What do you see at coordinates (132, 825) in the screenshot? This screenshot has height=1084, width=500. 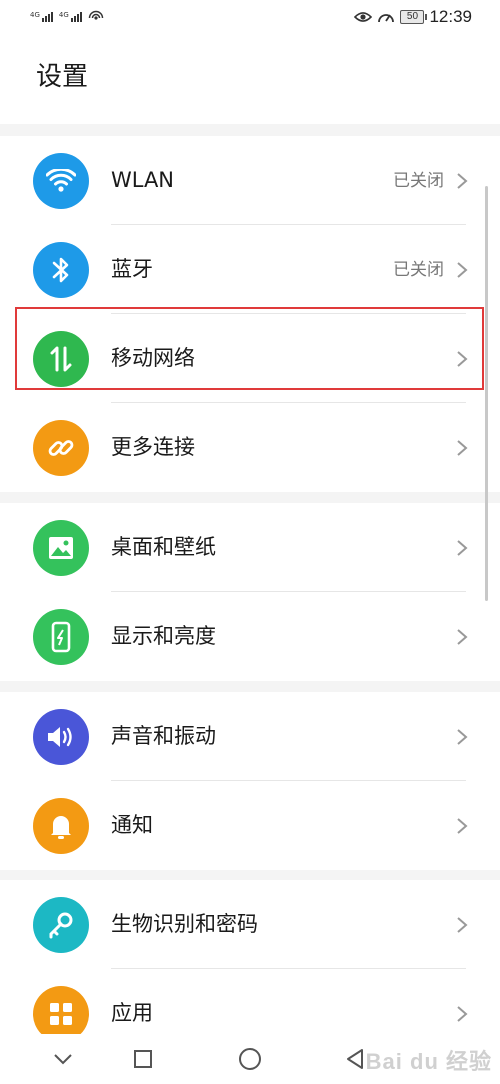 I see `settings-item-label: 通知` at bounding box center [132, 825].